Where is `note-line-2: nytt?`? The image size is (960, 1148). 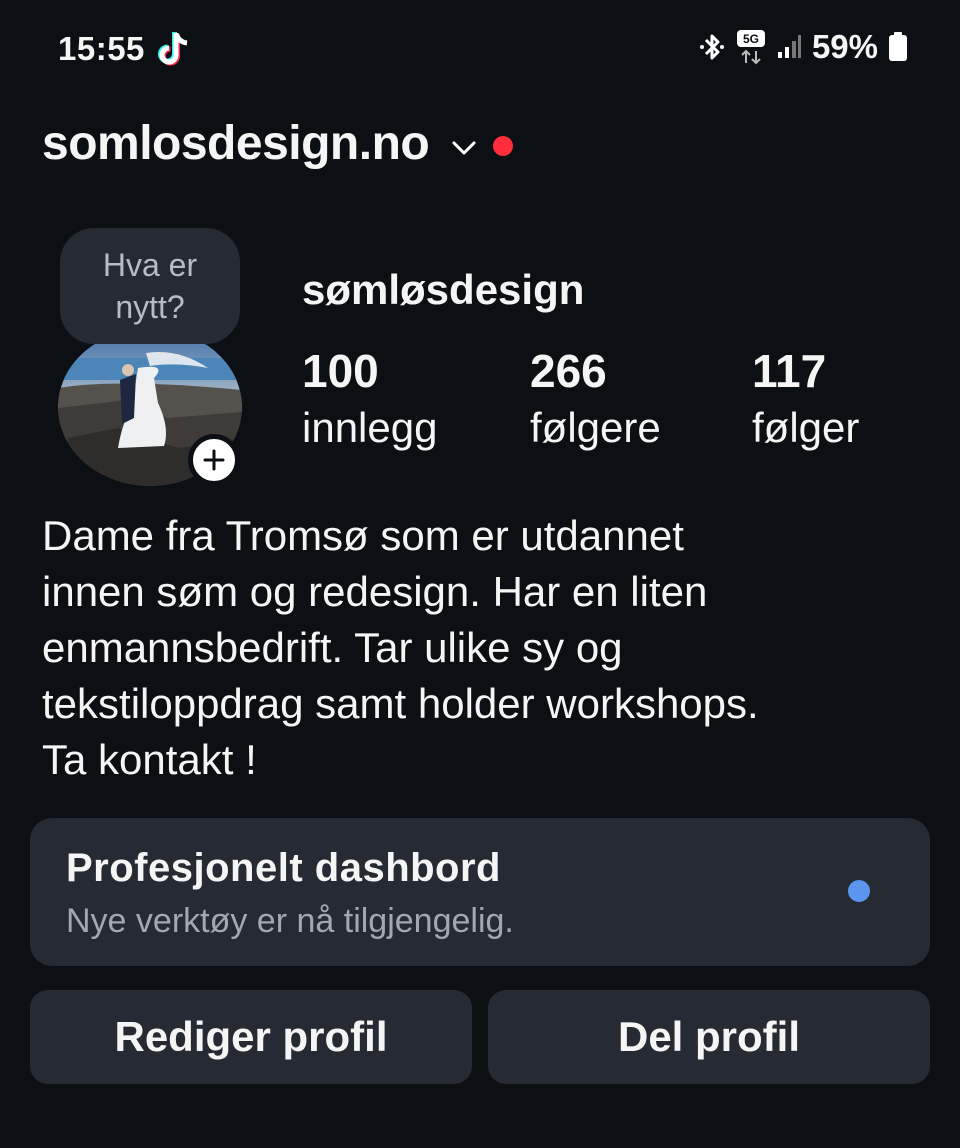 note-line-2: nytt? is located at coordinates (150, 307).